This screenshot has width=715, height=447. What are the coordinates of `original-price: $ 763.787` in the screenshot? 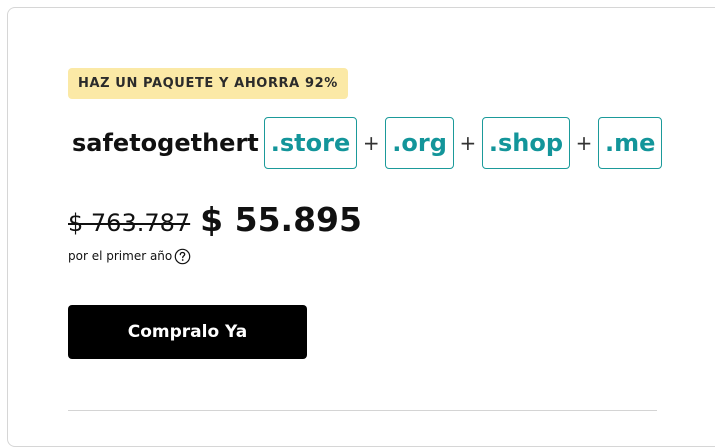 It's located at (129, 223).